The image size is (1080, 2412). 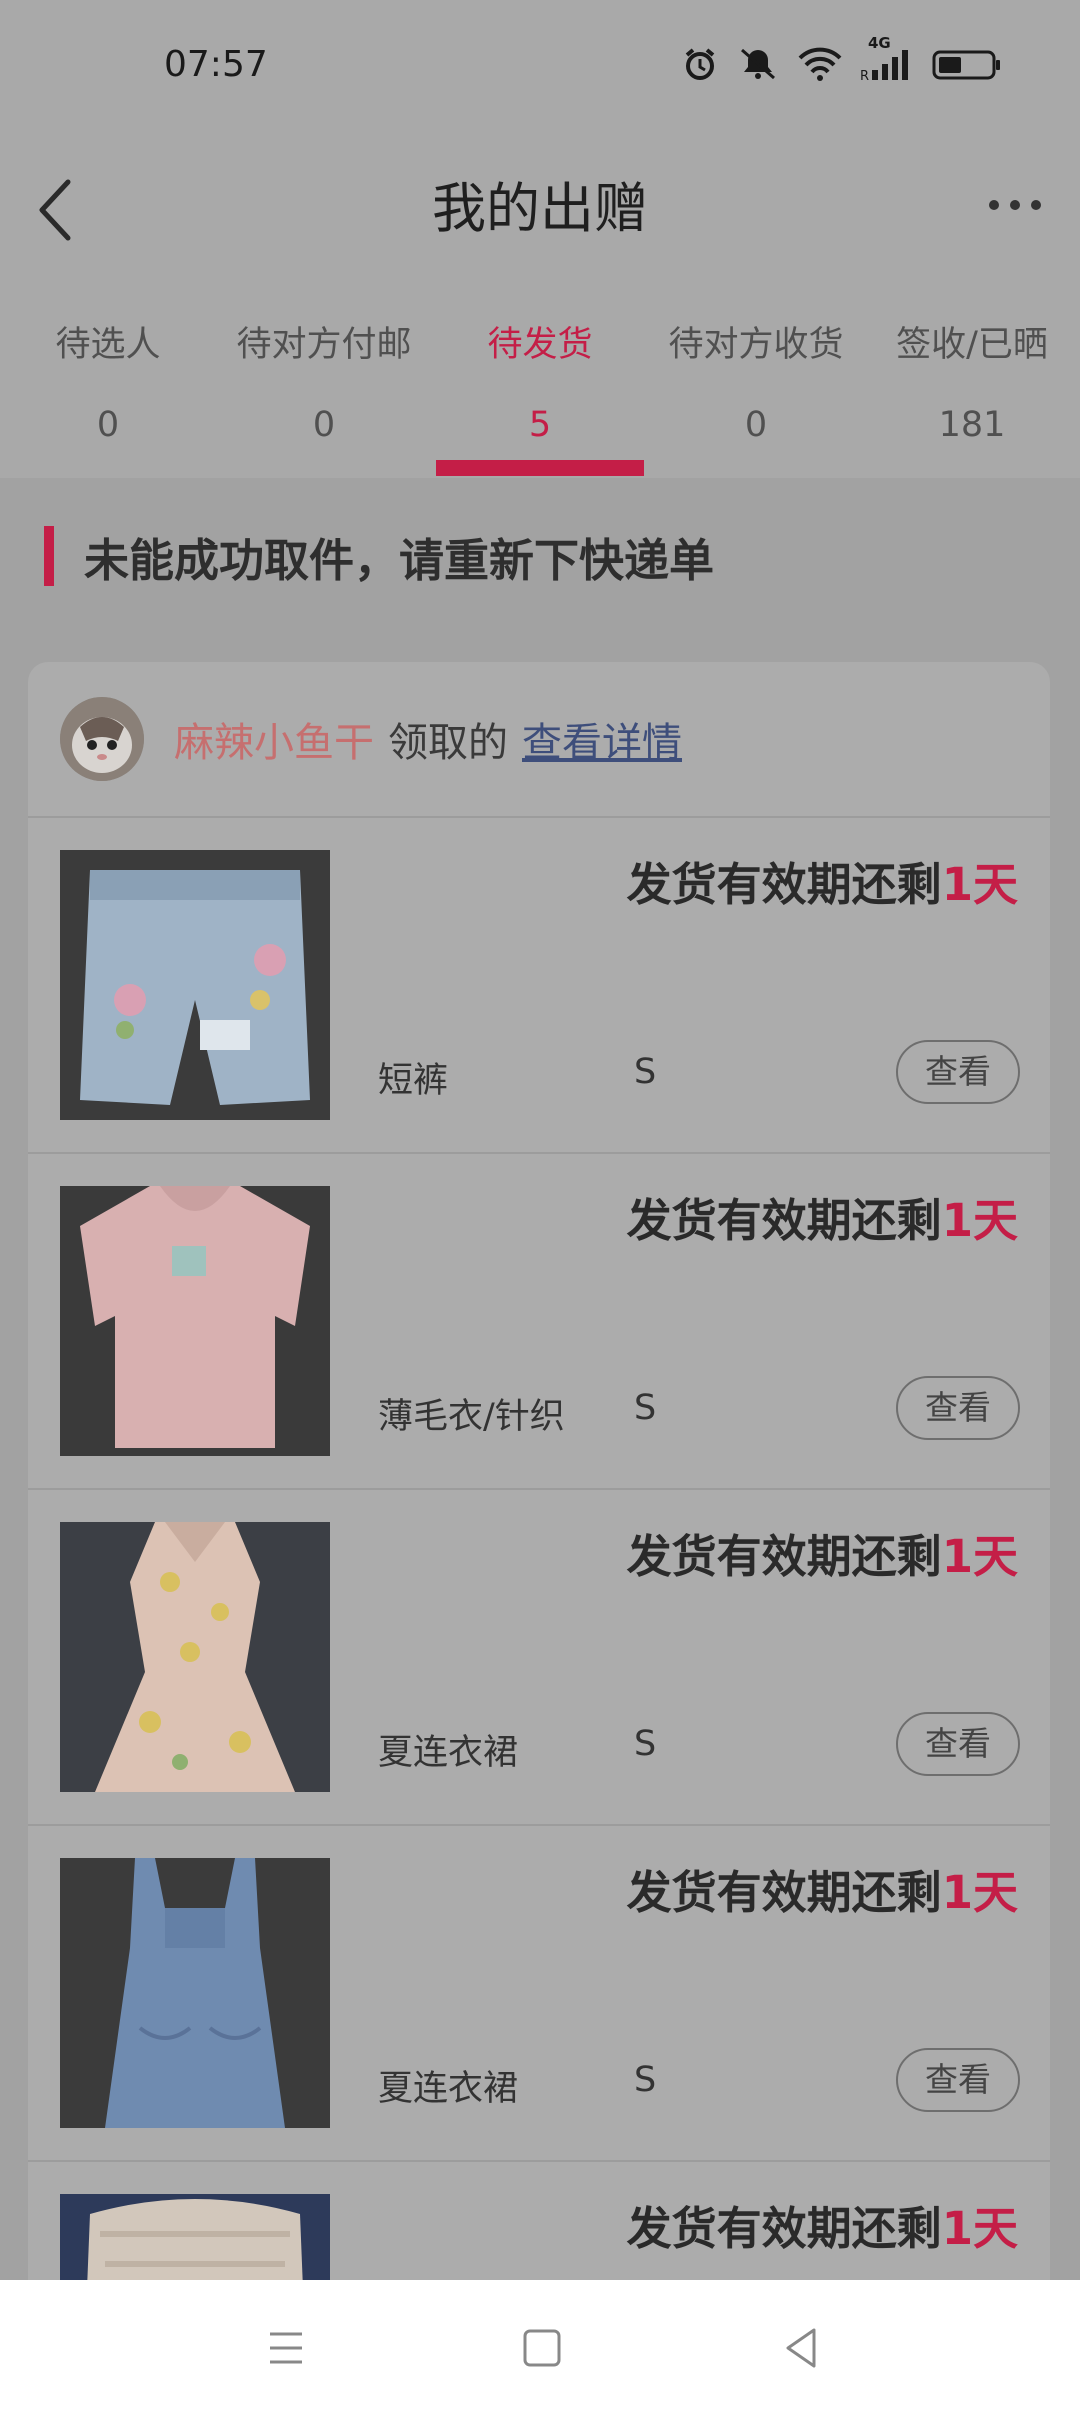 I want to click on notice-accent-bar, so click(x=49, y=556).